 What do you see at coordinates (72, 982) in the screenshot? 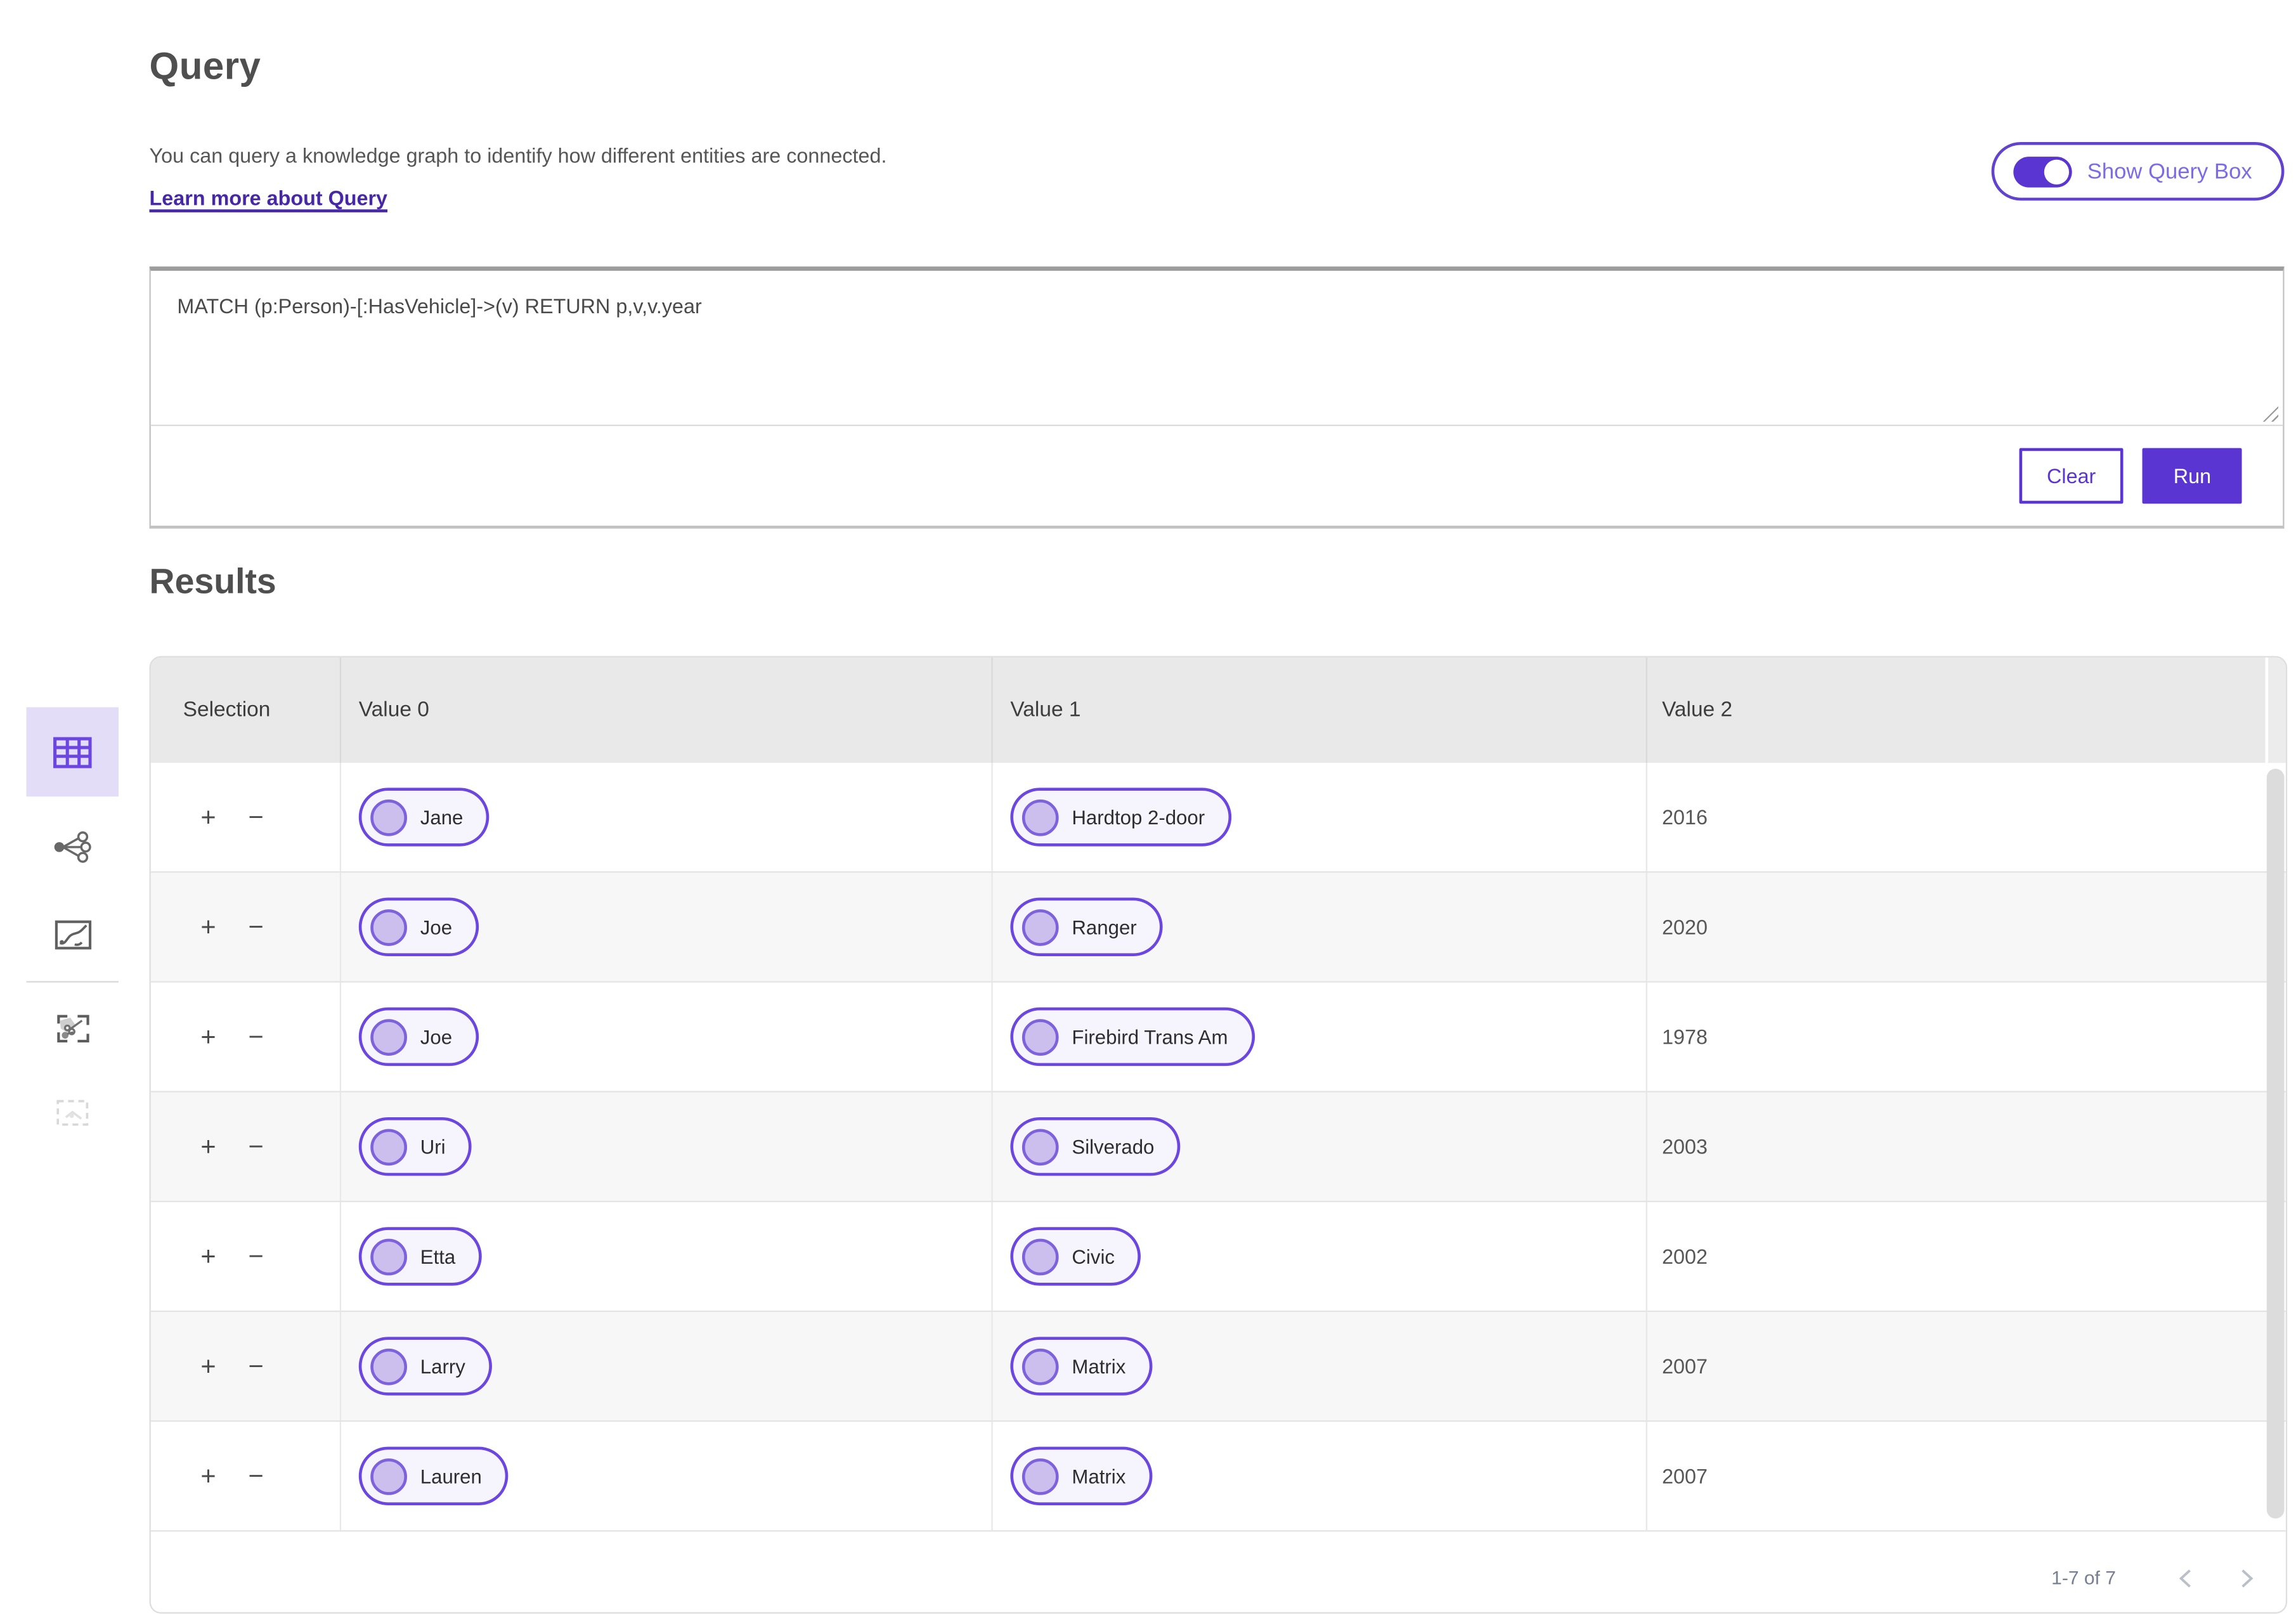
I see `sidebar-divider` at bounding box center [72, 982].